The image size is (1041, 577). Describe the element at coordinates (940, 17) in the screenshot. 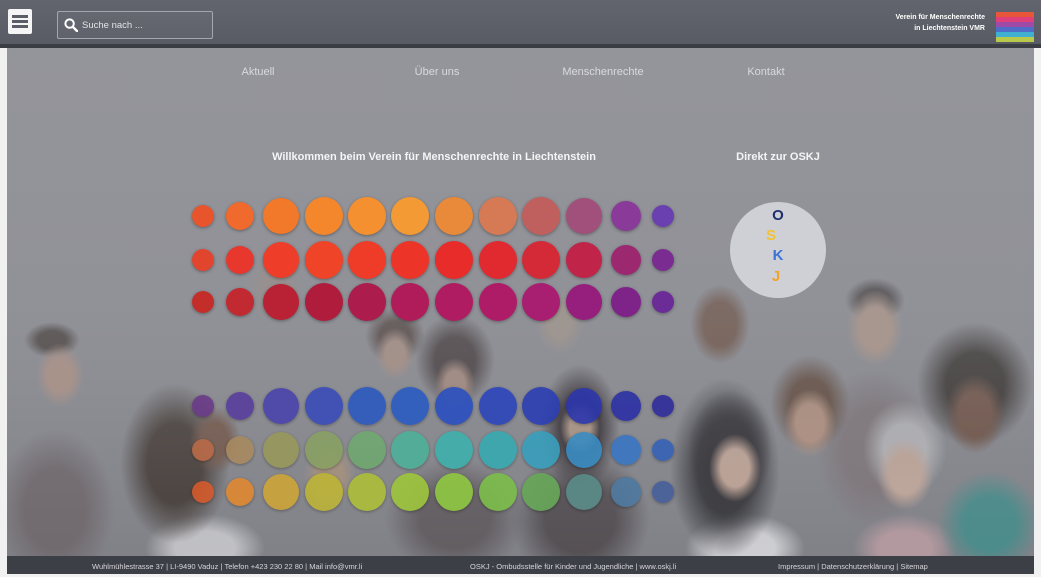

I see `org-name-line1: Verein für Menschenrechte` at that location.